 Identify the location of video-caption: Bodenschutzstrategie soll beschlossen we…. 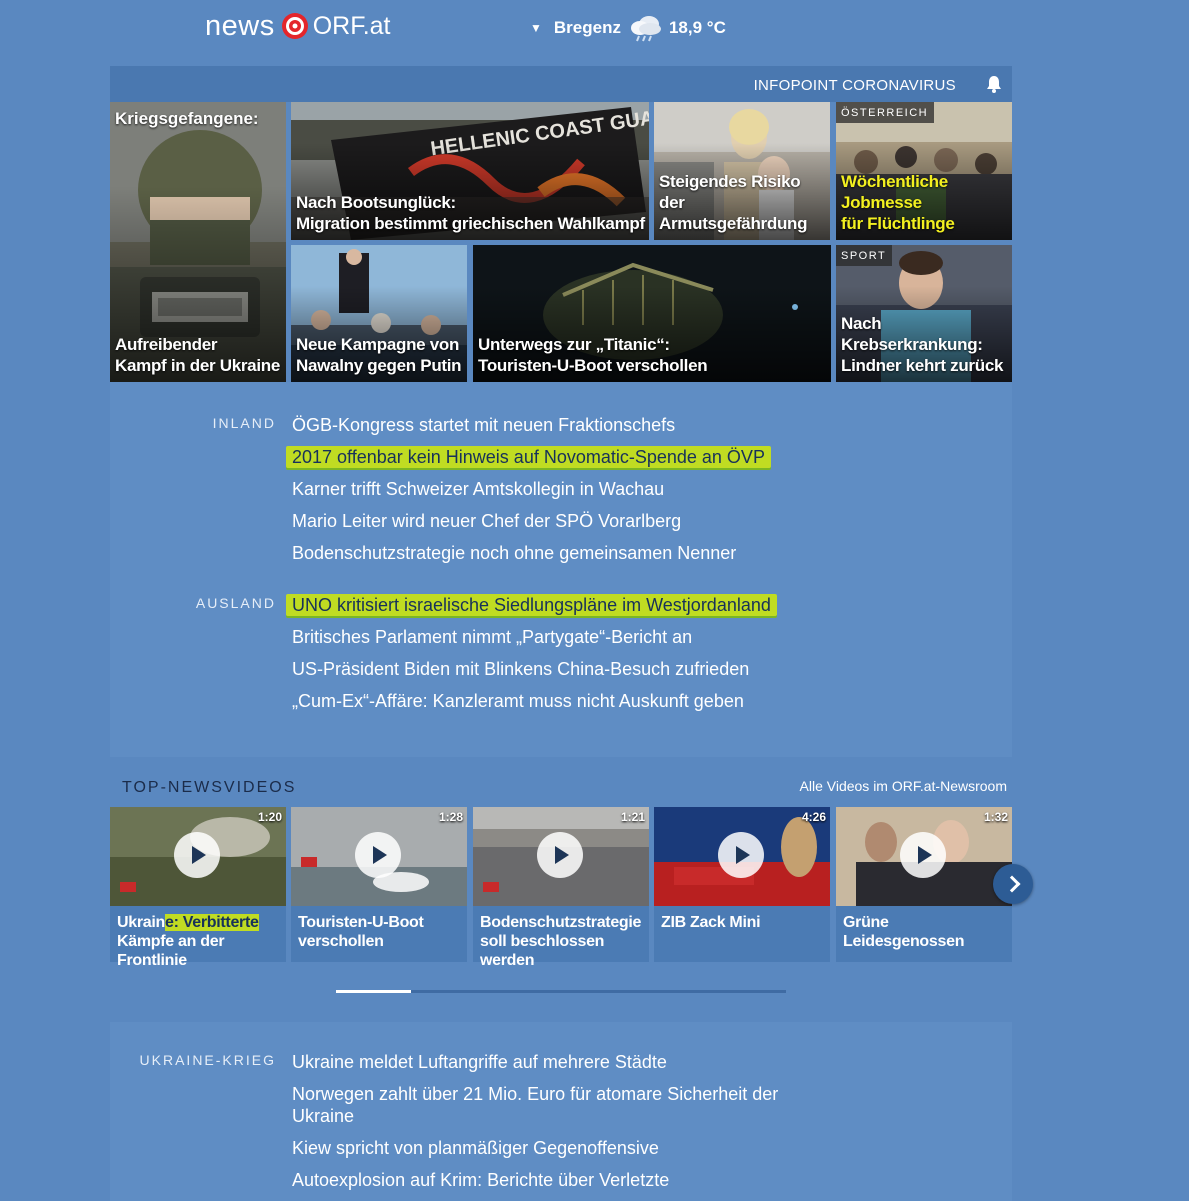
(562, 941).